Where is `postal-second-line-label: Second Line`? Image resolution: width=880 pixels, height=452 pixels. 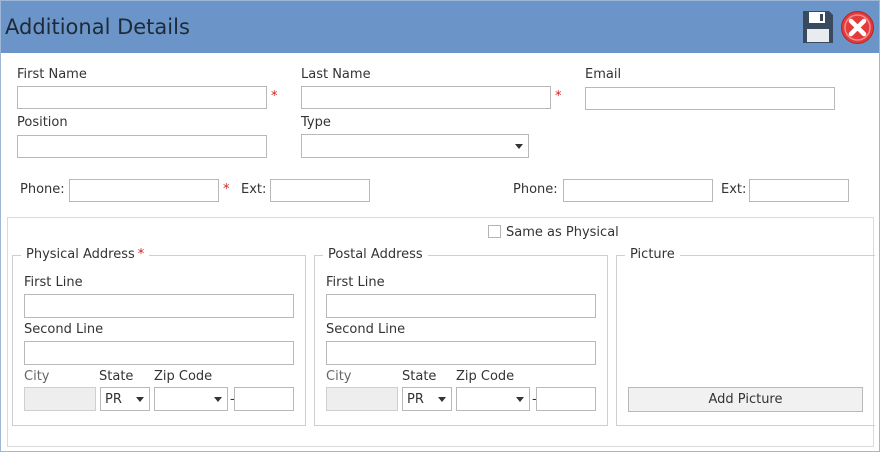
postal-second-line-label: Second Line is located at coordinates (366, 329).